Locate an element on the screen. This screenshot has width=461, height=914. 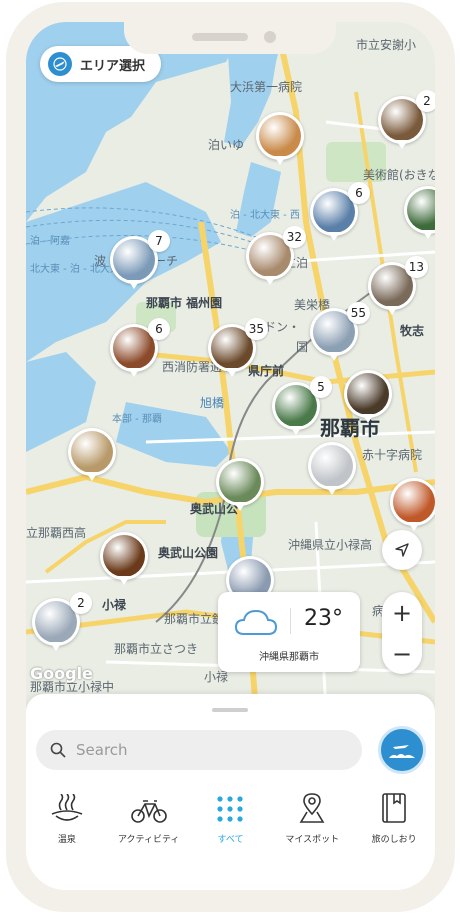
place-label: 奥武山公園 is located at coordinates (188, 553).